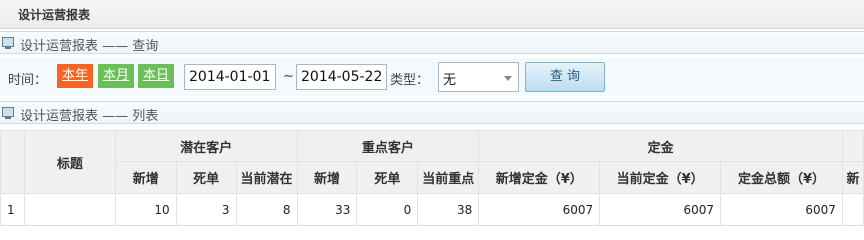 The height and width of the screenshot is (240, 864). What do you see at coordinates (89, 46) in the screenshot?
I see `query-section-title: 设计运营报表 —— 查询` at bounding box center [89, 46].